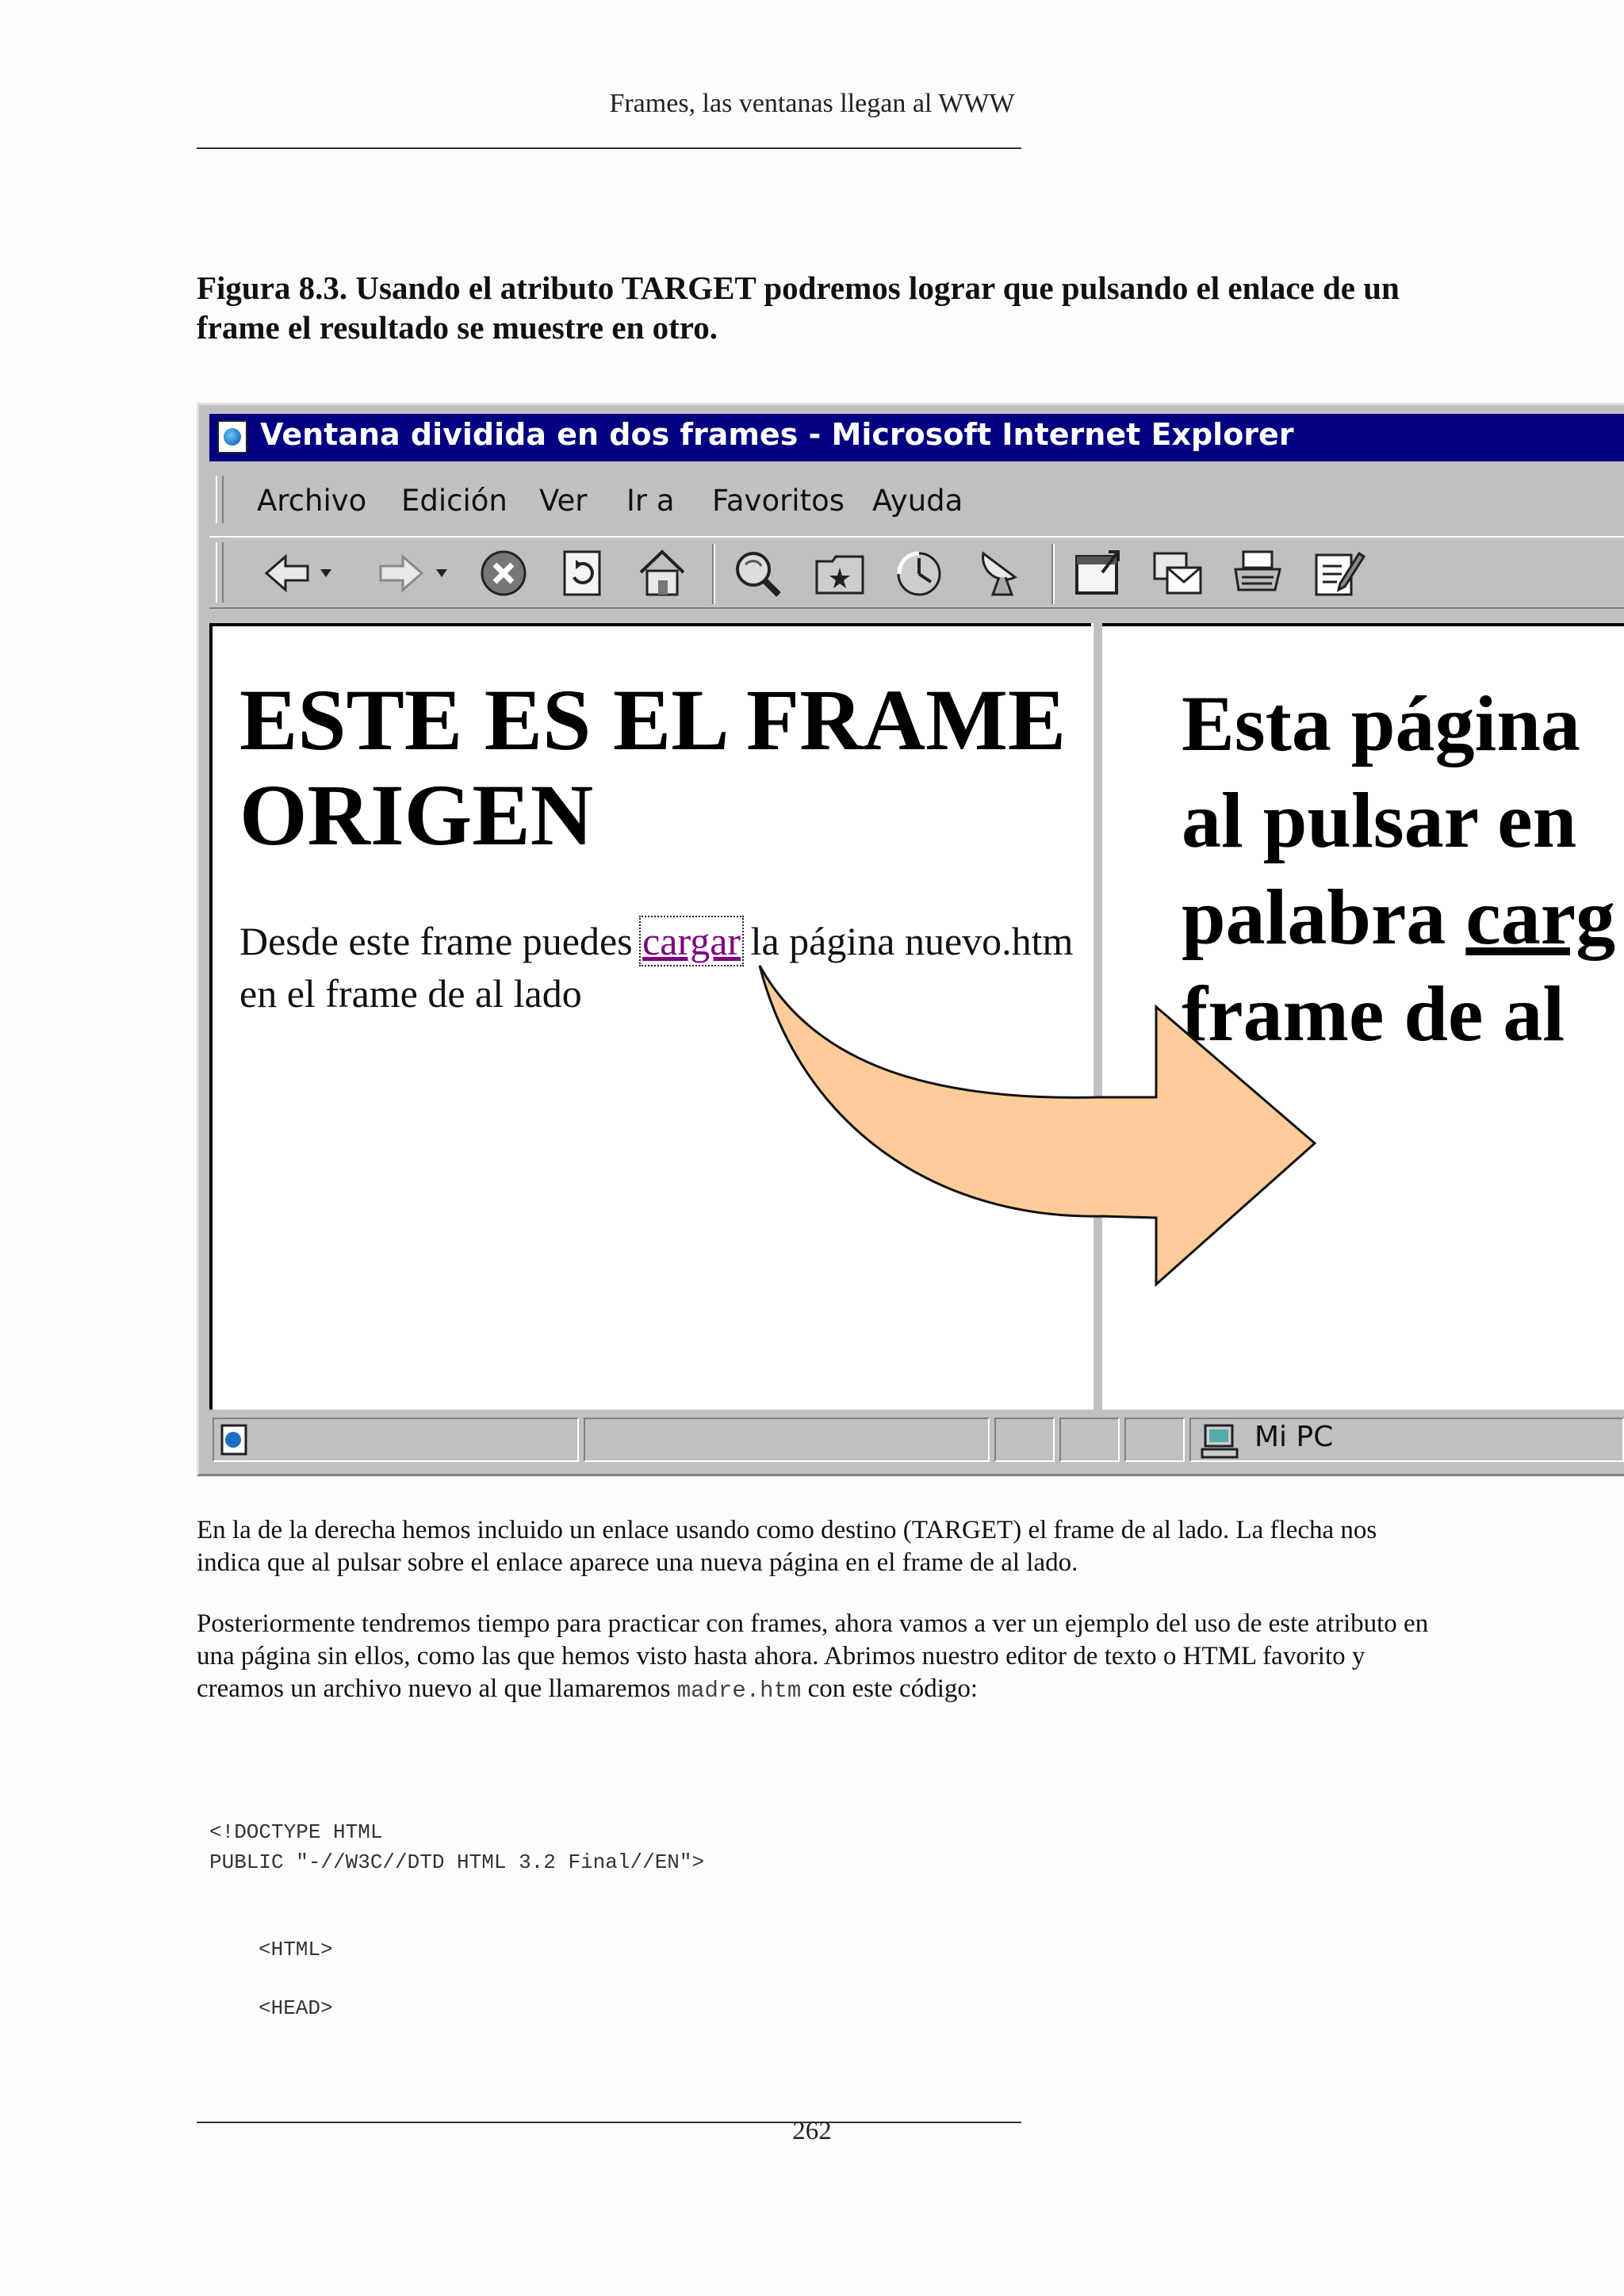  I want to click on favorites-icon, so click(840, 573).